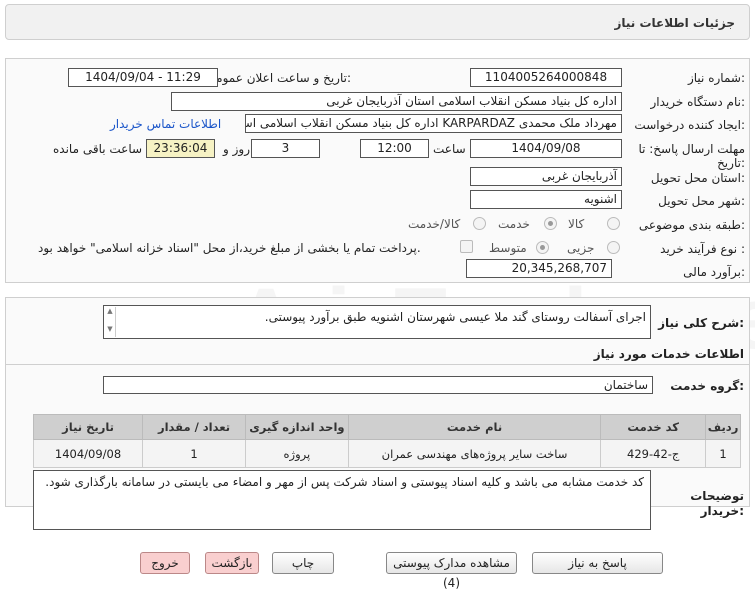 Image resolution: width=755 pixels, height=593 pixels. What do you see at coordinates (653, 427) in the screenshot?
I see `col-code-header: کد خدمت` at bounding box center [653, 427].